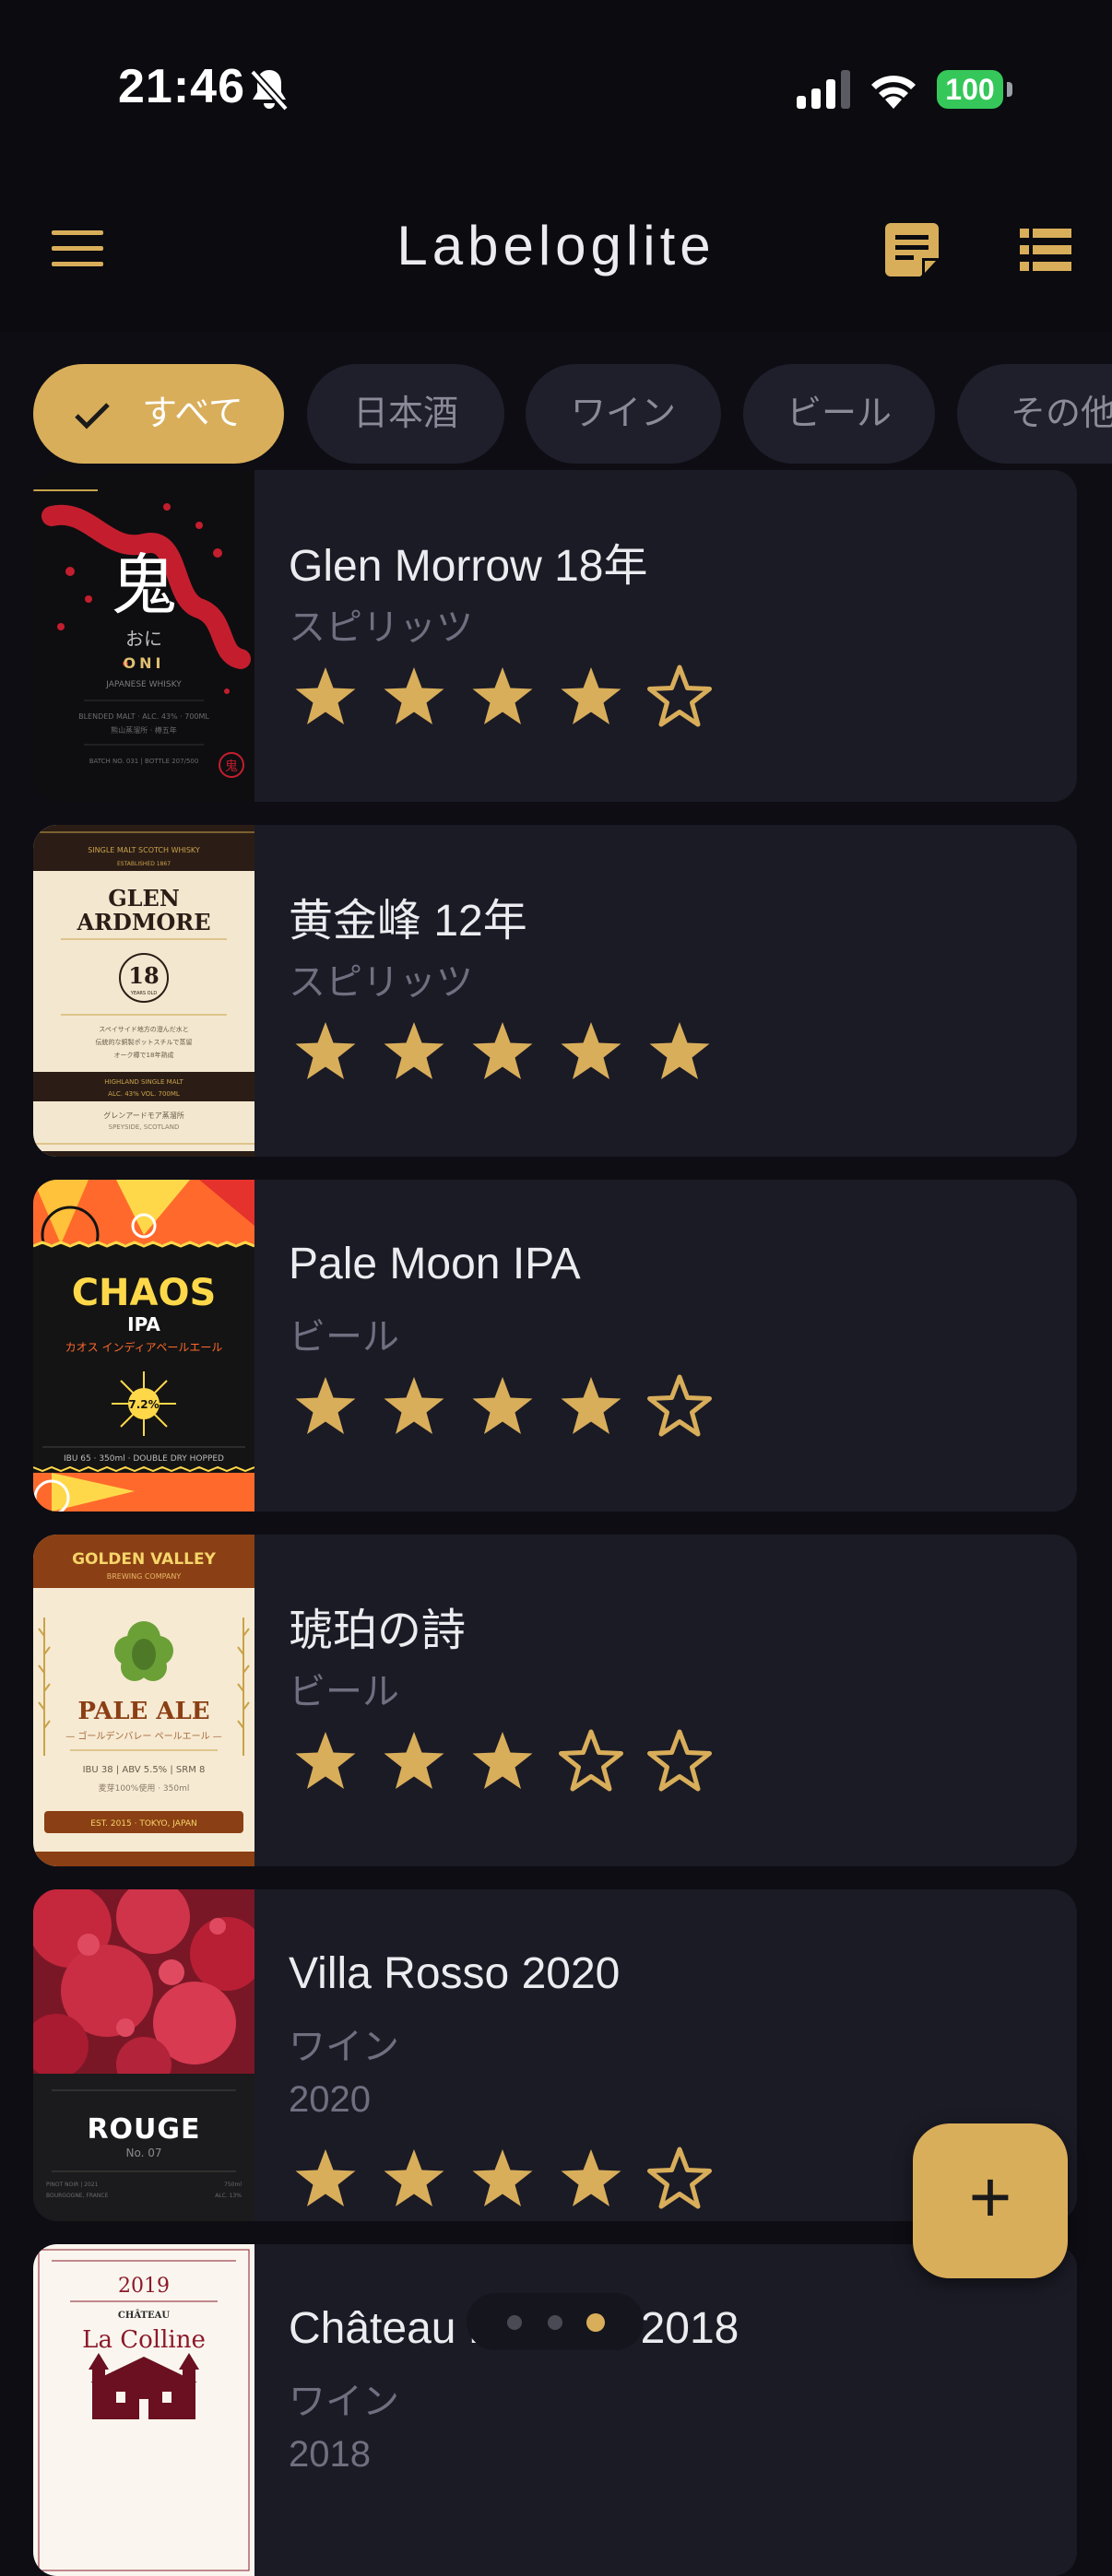 Image resolution: width=1112 pixels, height=2576 pixels. I want to click on item-name: 琥珀の詩, so click(378, 1630).